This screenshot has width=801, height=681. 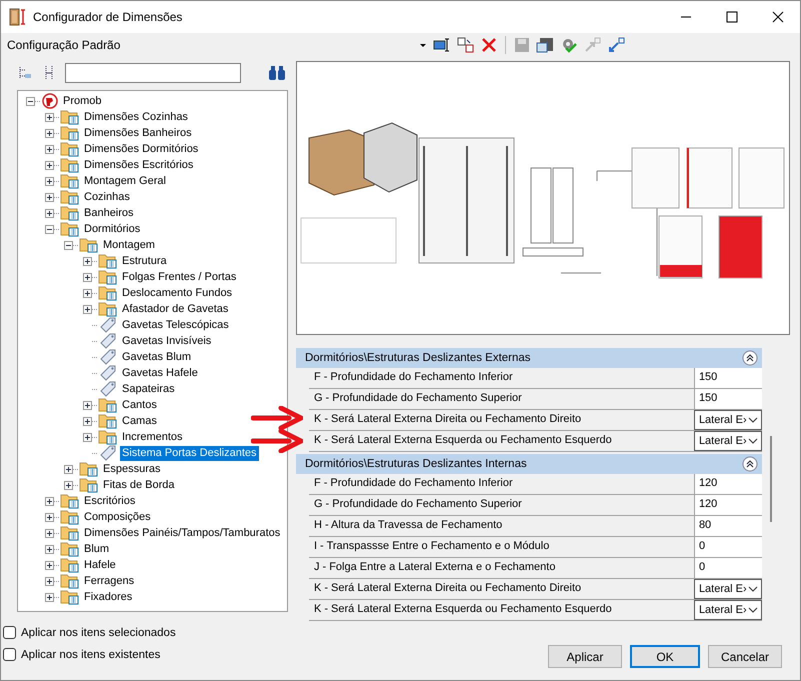 I want to click on dialog-button: Aplicar, so click(x=585, y=656).